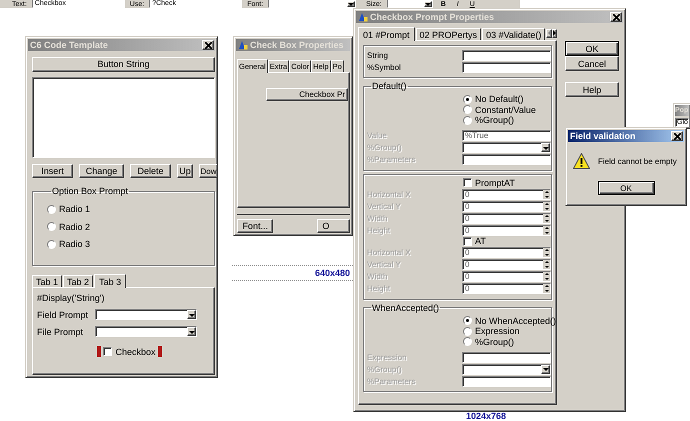 This screenshot has width=690, height=421. Describe the element at coordinates (160, 352) in the screenshot. I see `selection-handle` at that location.